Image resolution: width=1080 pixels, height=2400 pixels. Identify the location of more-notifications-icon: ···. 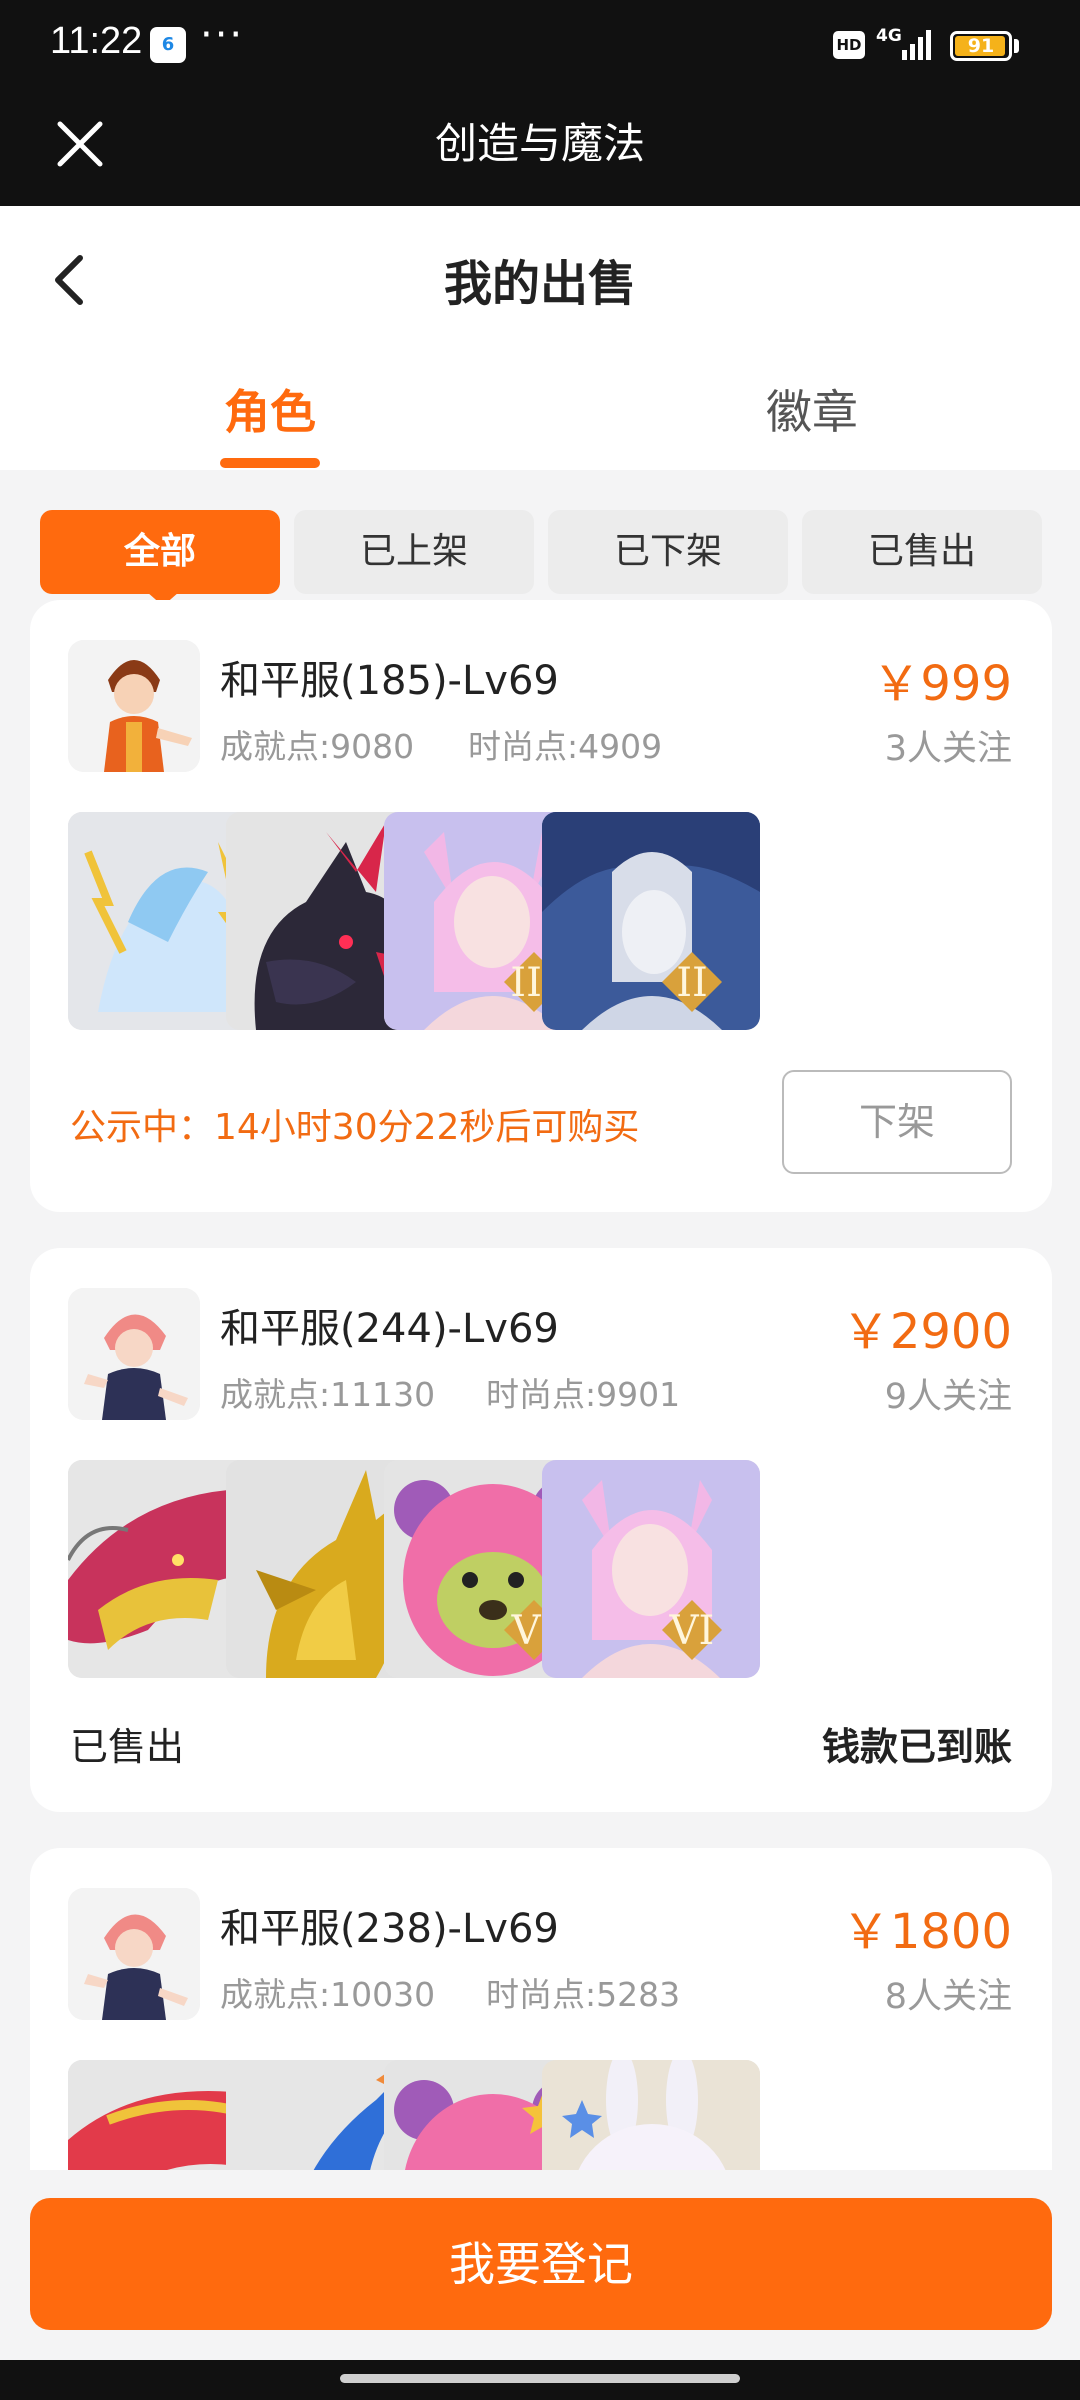
(222, 35).